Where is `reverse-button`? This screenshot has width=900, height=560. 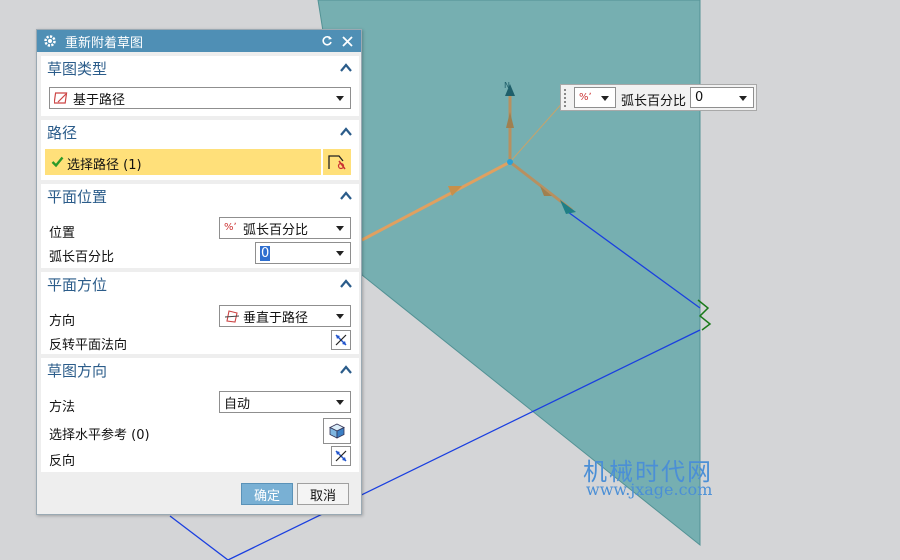 reverse-button is located at coordinates (341, 456).